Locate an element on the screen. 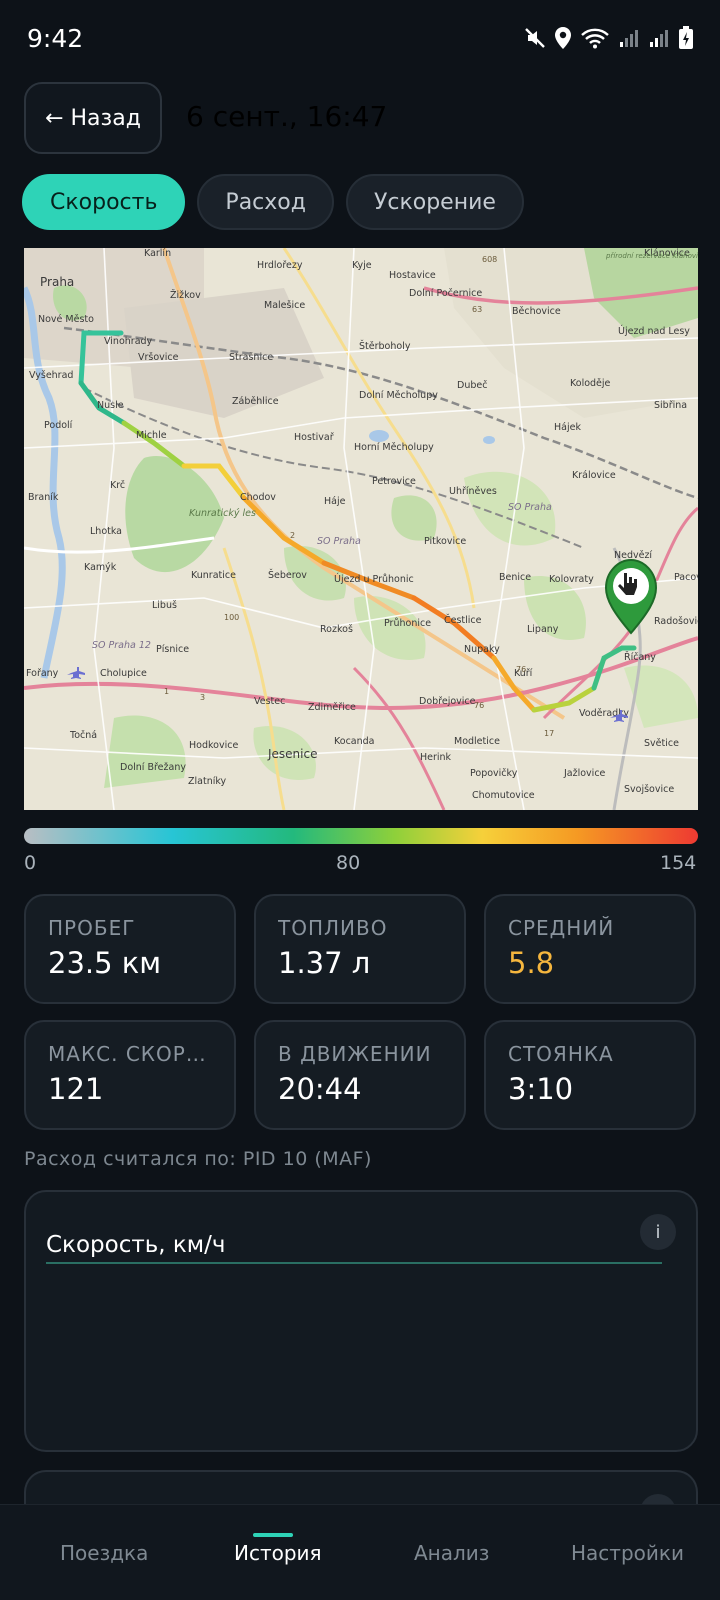 This screenshot has width=720, height=1600. map-label-kocanda: Kocanda is located at coordinates (354, 741).